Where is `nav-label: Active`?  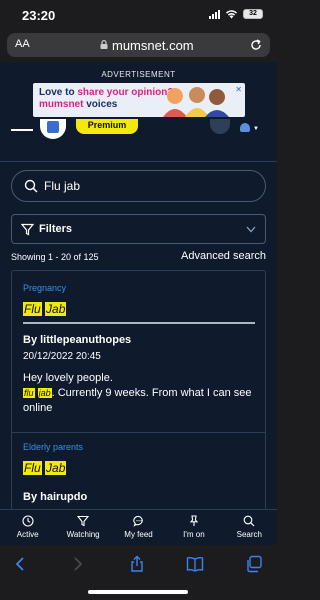 nav-label: Active is located at coordinates (27, 534).